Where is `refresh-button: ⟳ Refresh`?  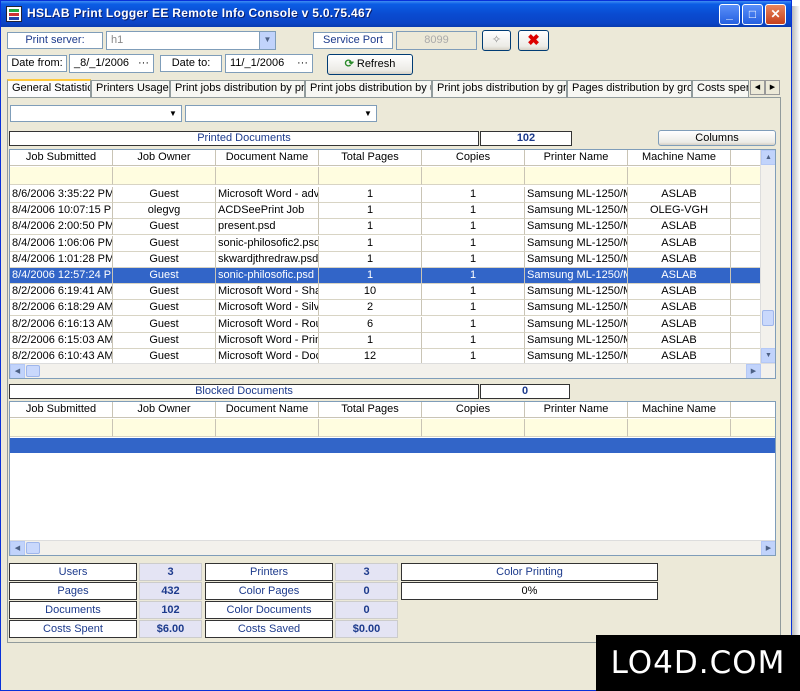 refresh-button: ⟳ Refresh is located at coordinates (370, 64).